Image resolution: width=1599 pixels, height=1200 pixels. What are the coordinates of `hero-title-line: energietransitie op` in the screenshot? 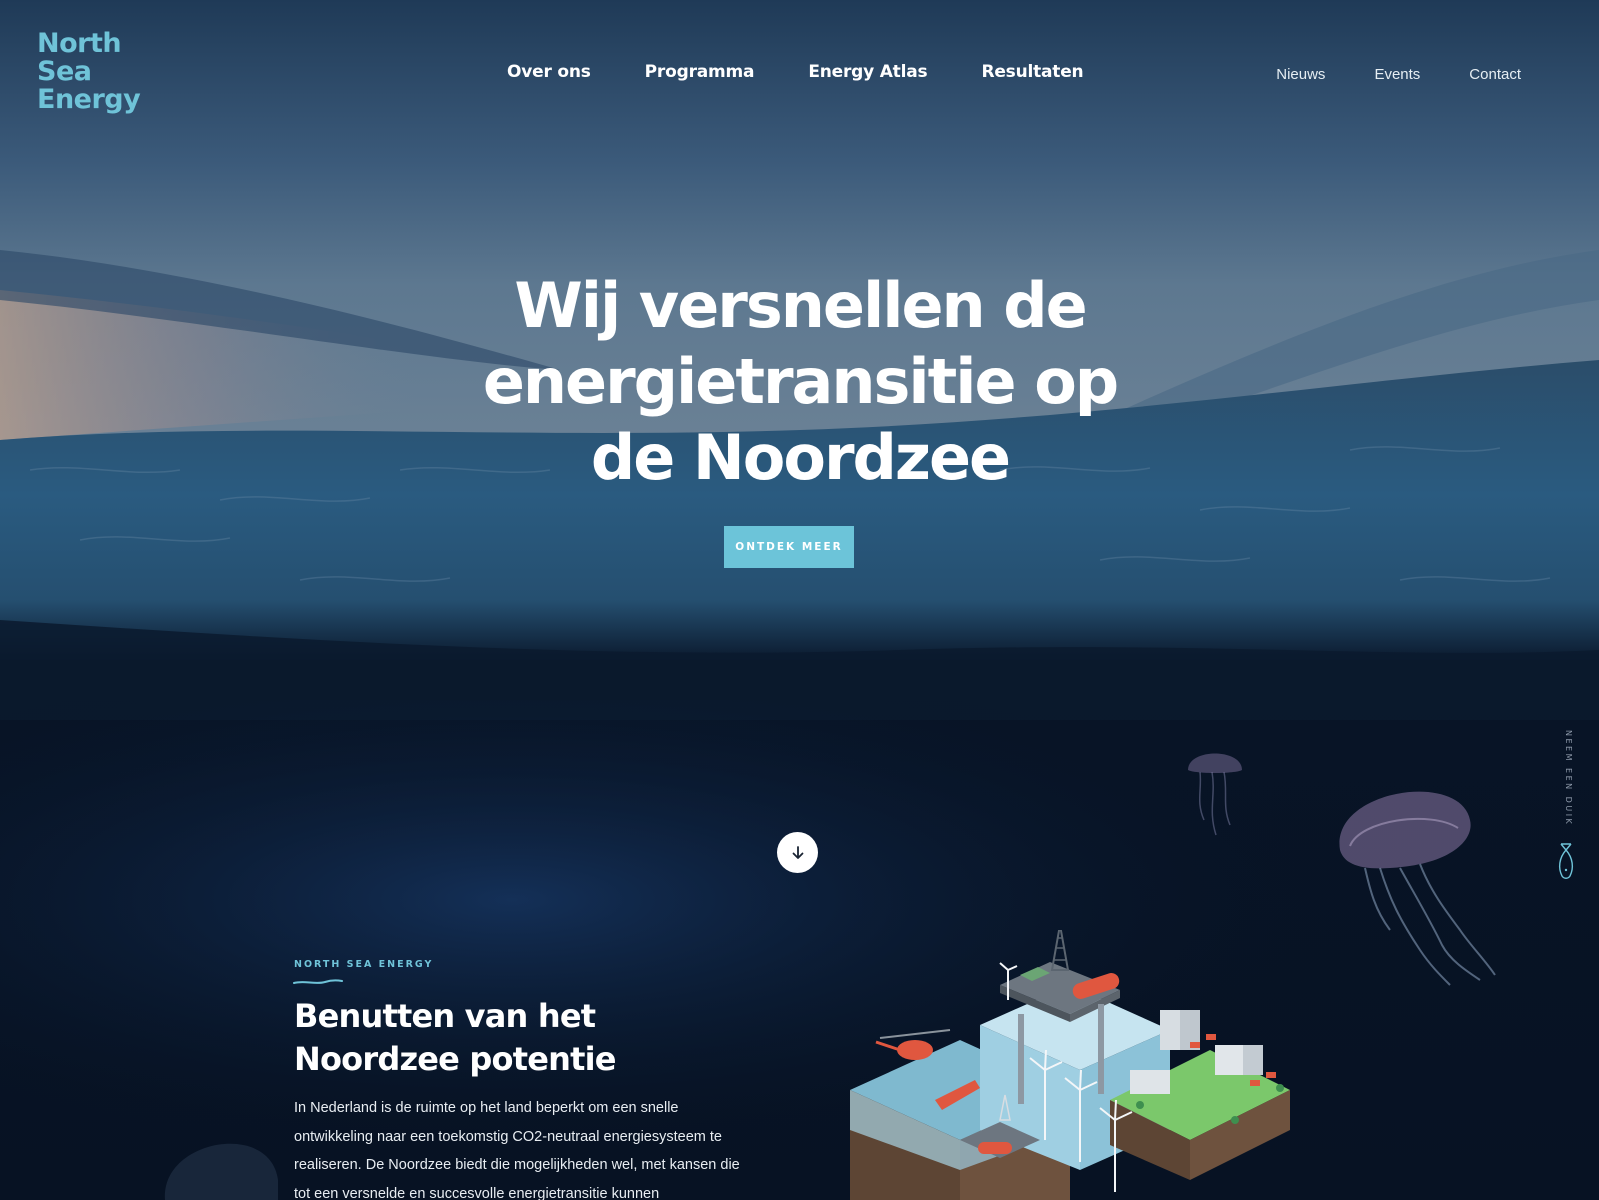 It's located at (800, 381).